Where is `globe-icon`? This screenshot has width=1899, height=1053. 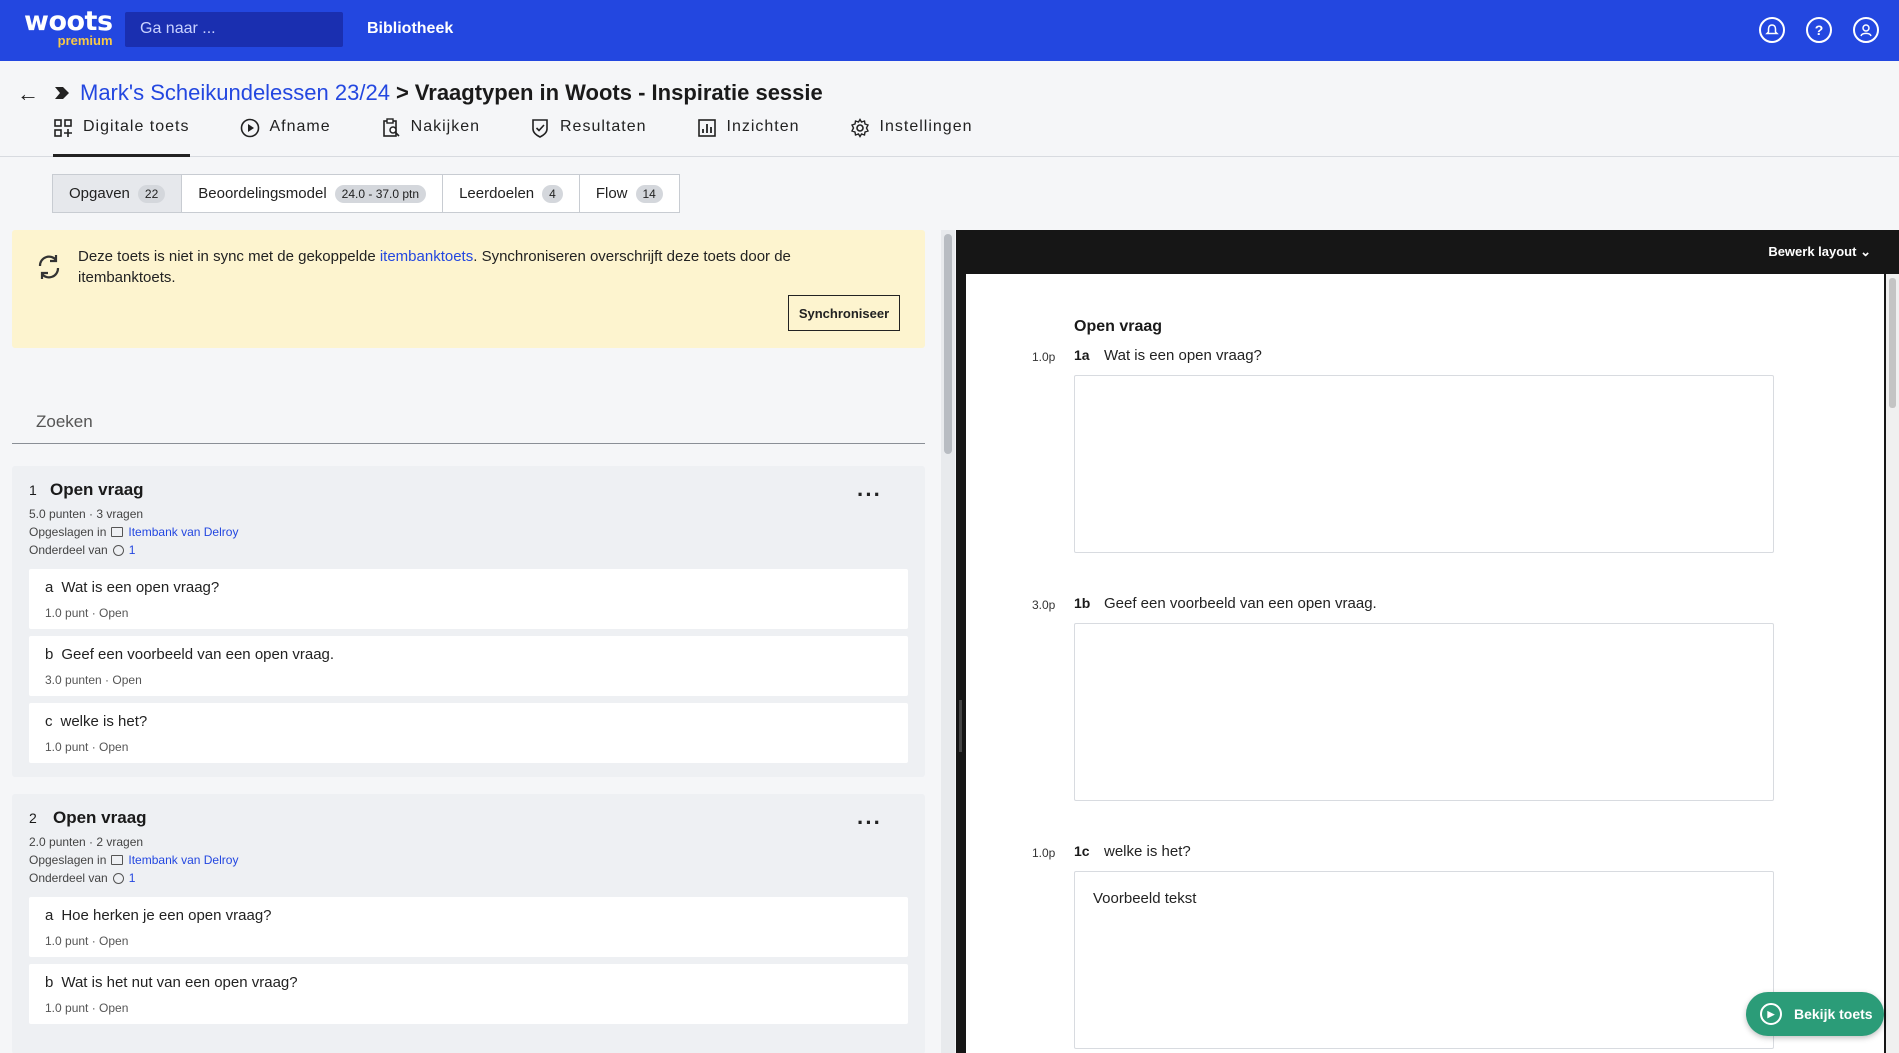 globe-icon is located at coordinates (118, 878).